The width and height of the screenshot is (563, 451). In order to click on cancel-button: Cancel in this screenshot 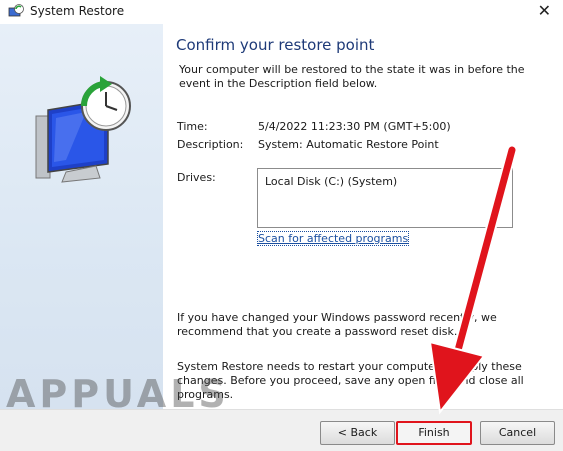, I will do `click(517, 433)`.